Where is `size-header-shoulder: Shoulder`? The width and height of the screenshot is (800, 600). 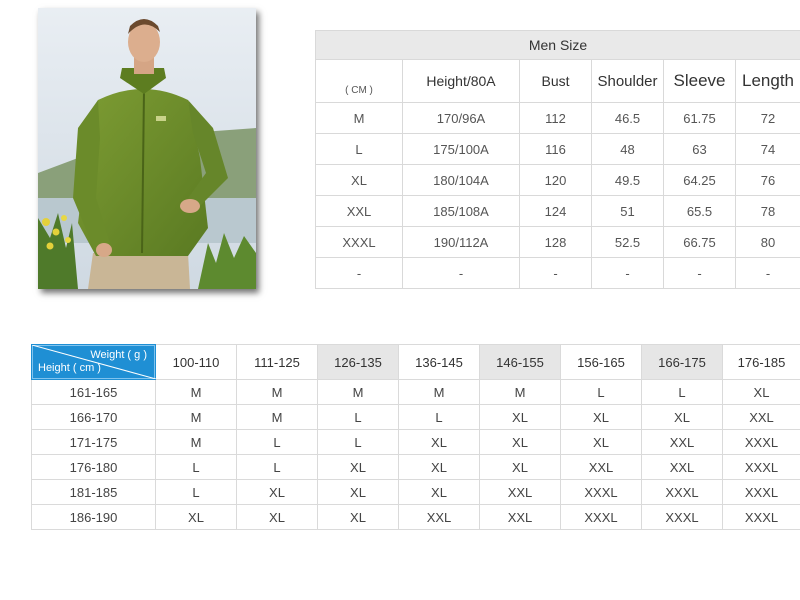
size-header-shoulder: Shoulder is located at coordinates (627, 81).